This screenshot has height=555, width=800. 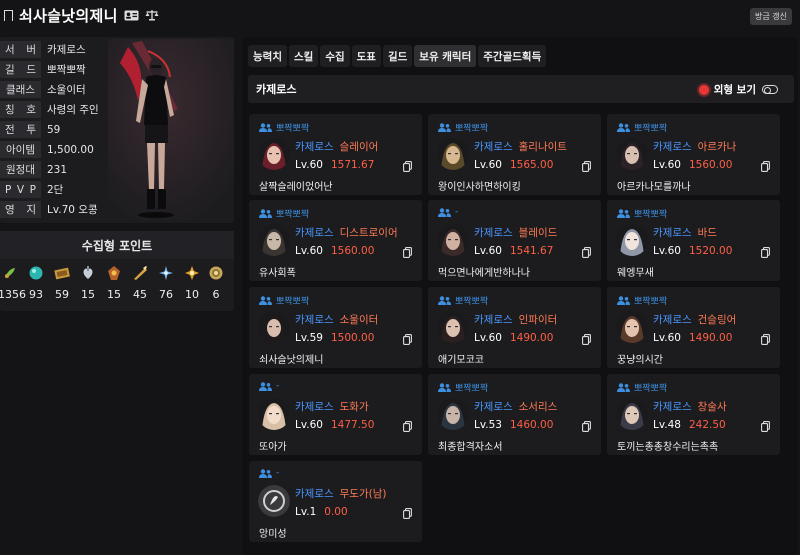 I want to click on profile-value-combat: 59, so click(x=54, y=129).